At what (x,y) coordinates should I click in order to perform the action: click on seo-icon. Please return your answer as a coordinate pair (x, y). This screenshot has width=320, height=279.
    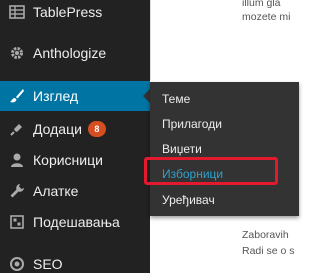
    Looking at the image, I should click on (17, 264).